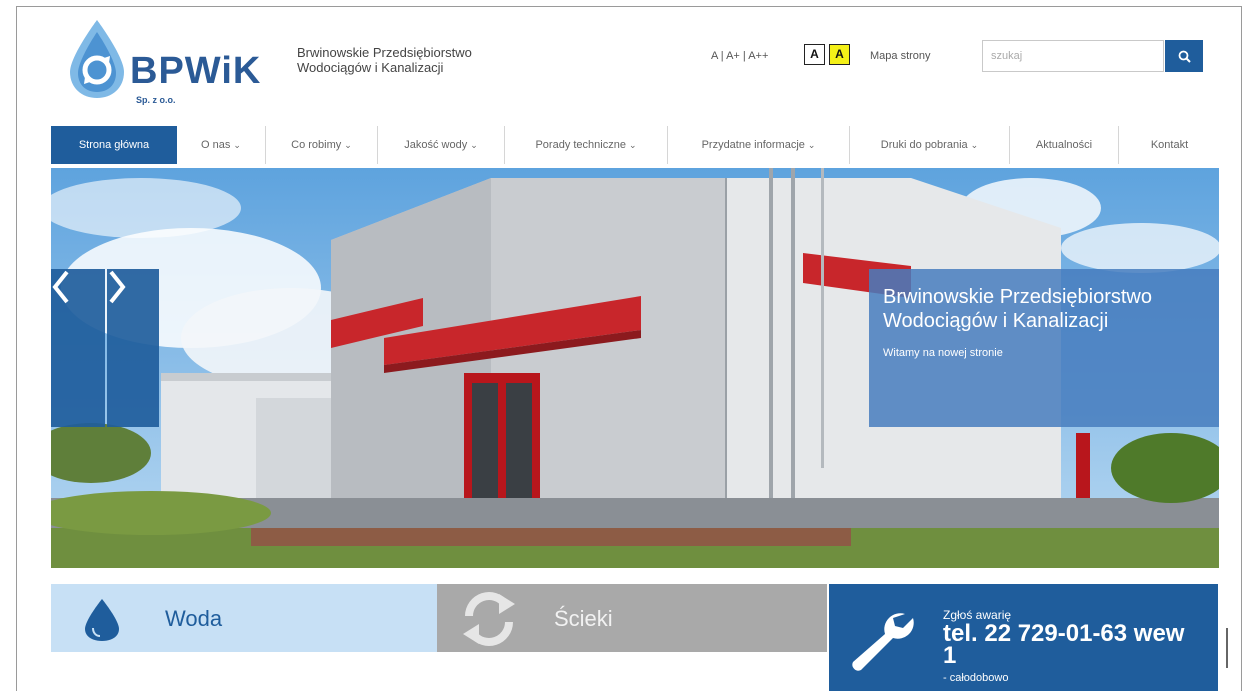 This screenshot has height=691, width=1252. Describe the element at coordinates (133, 348) in the screenshot. I see `slider-next-button` at that location.